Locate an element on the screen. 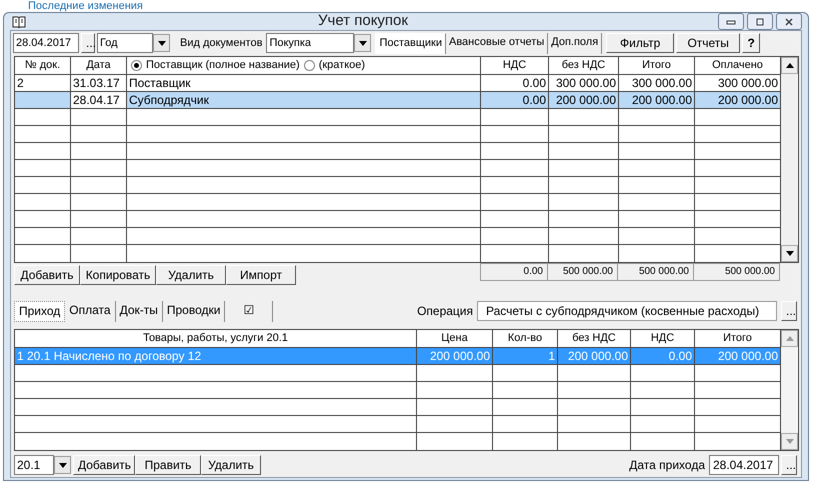 This screenshot has width=818, height=485. filter-button: Фильтр is located at coordinates (640, 43).